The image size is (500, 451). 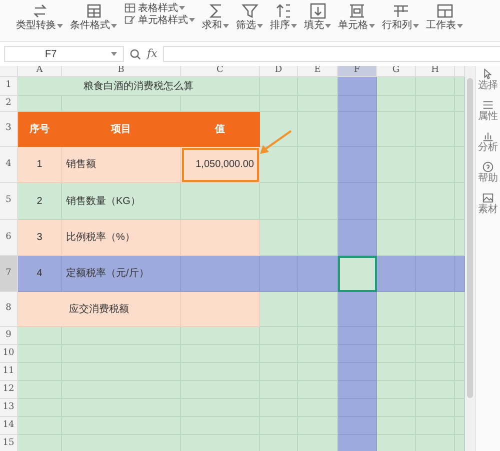 I want to click on table-cell: 2, so click(x=40, y=201).